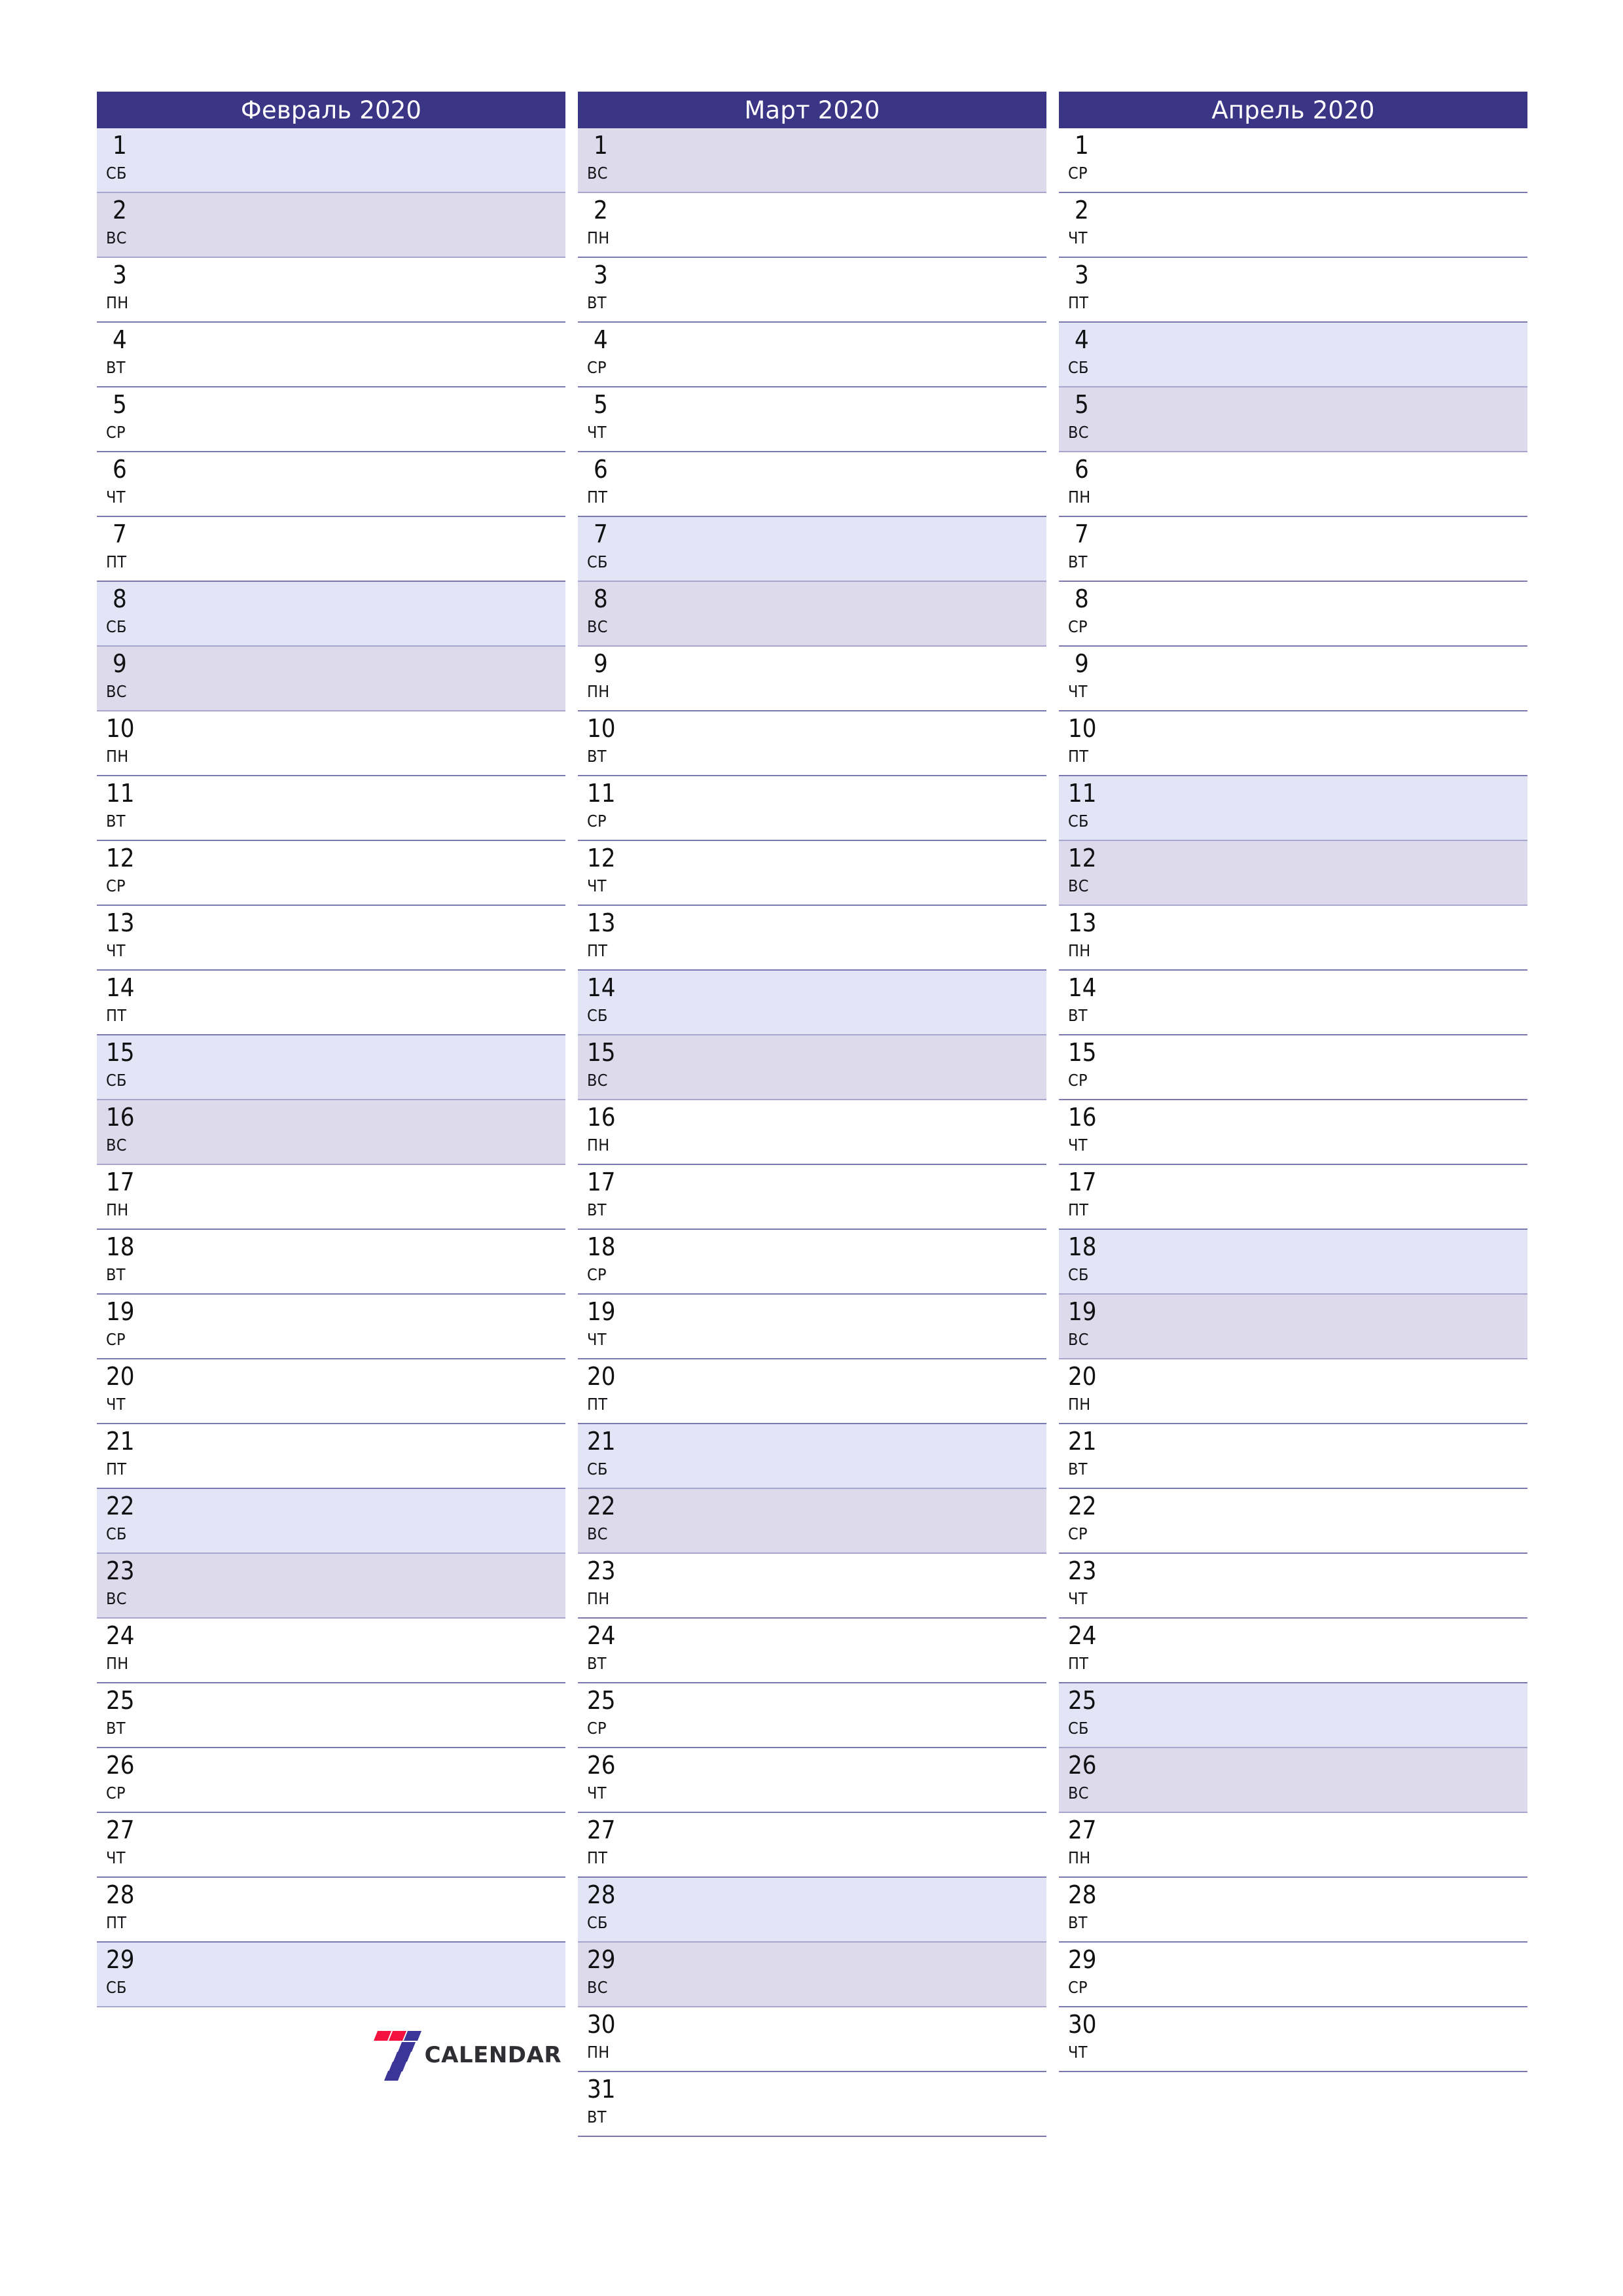 Image resolution: width=1623 pixels, height=2296 pixels. I want to click on day-row: 24 ПН, so click(331, 1651).